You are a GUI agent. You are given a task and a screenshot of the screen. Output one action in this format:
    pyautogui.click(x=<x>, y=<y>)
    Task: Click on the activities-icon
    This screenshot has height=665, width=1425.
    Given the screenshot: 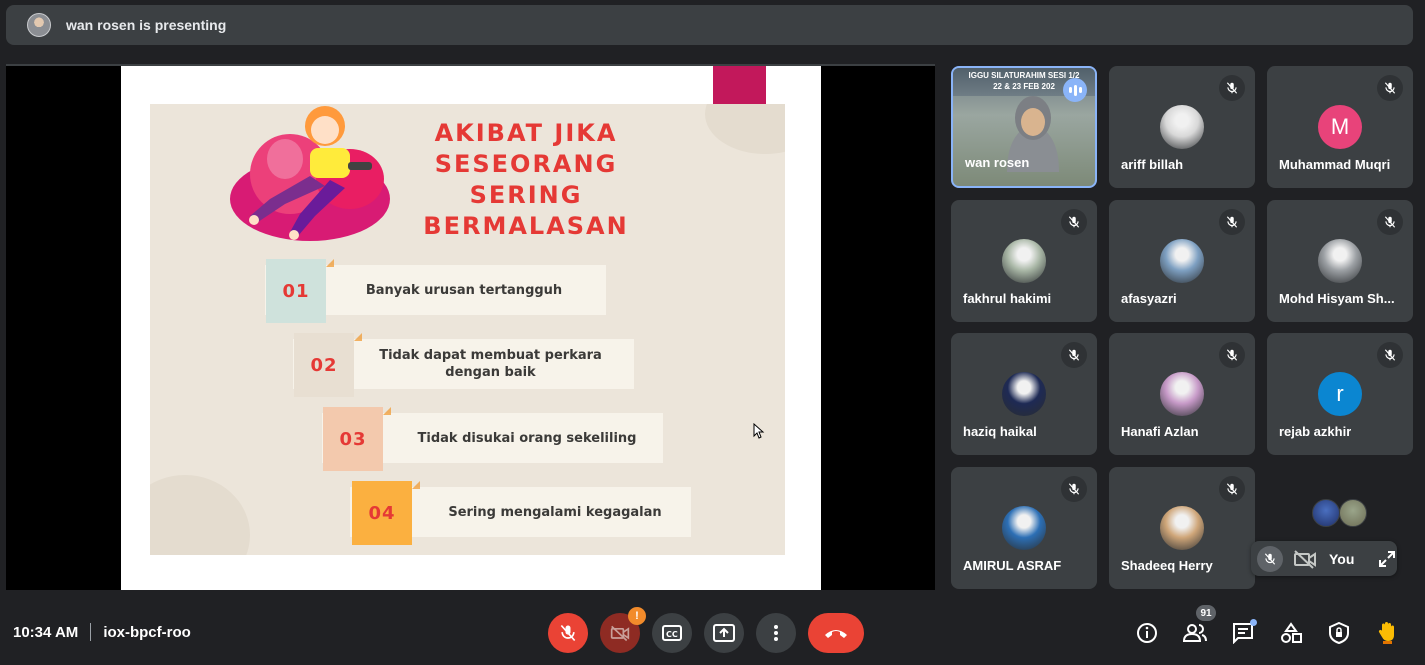 What is the action you would take?
    pyautogui.click(x=1291, y=632)
    